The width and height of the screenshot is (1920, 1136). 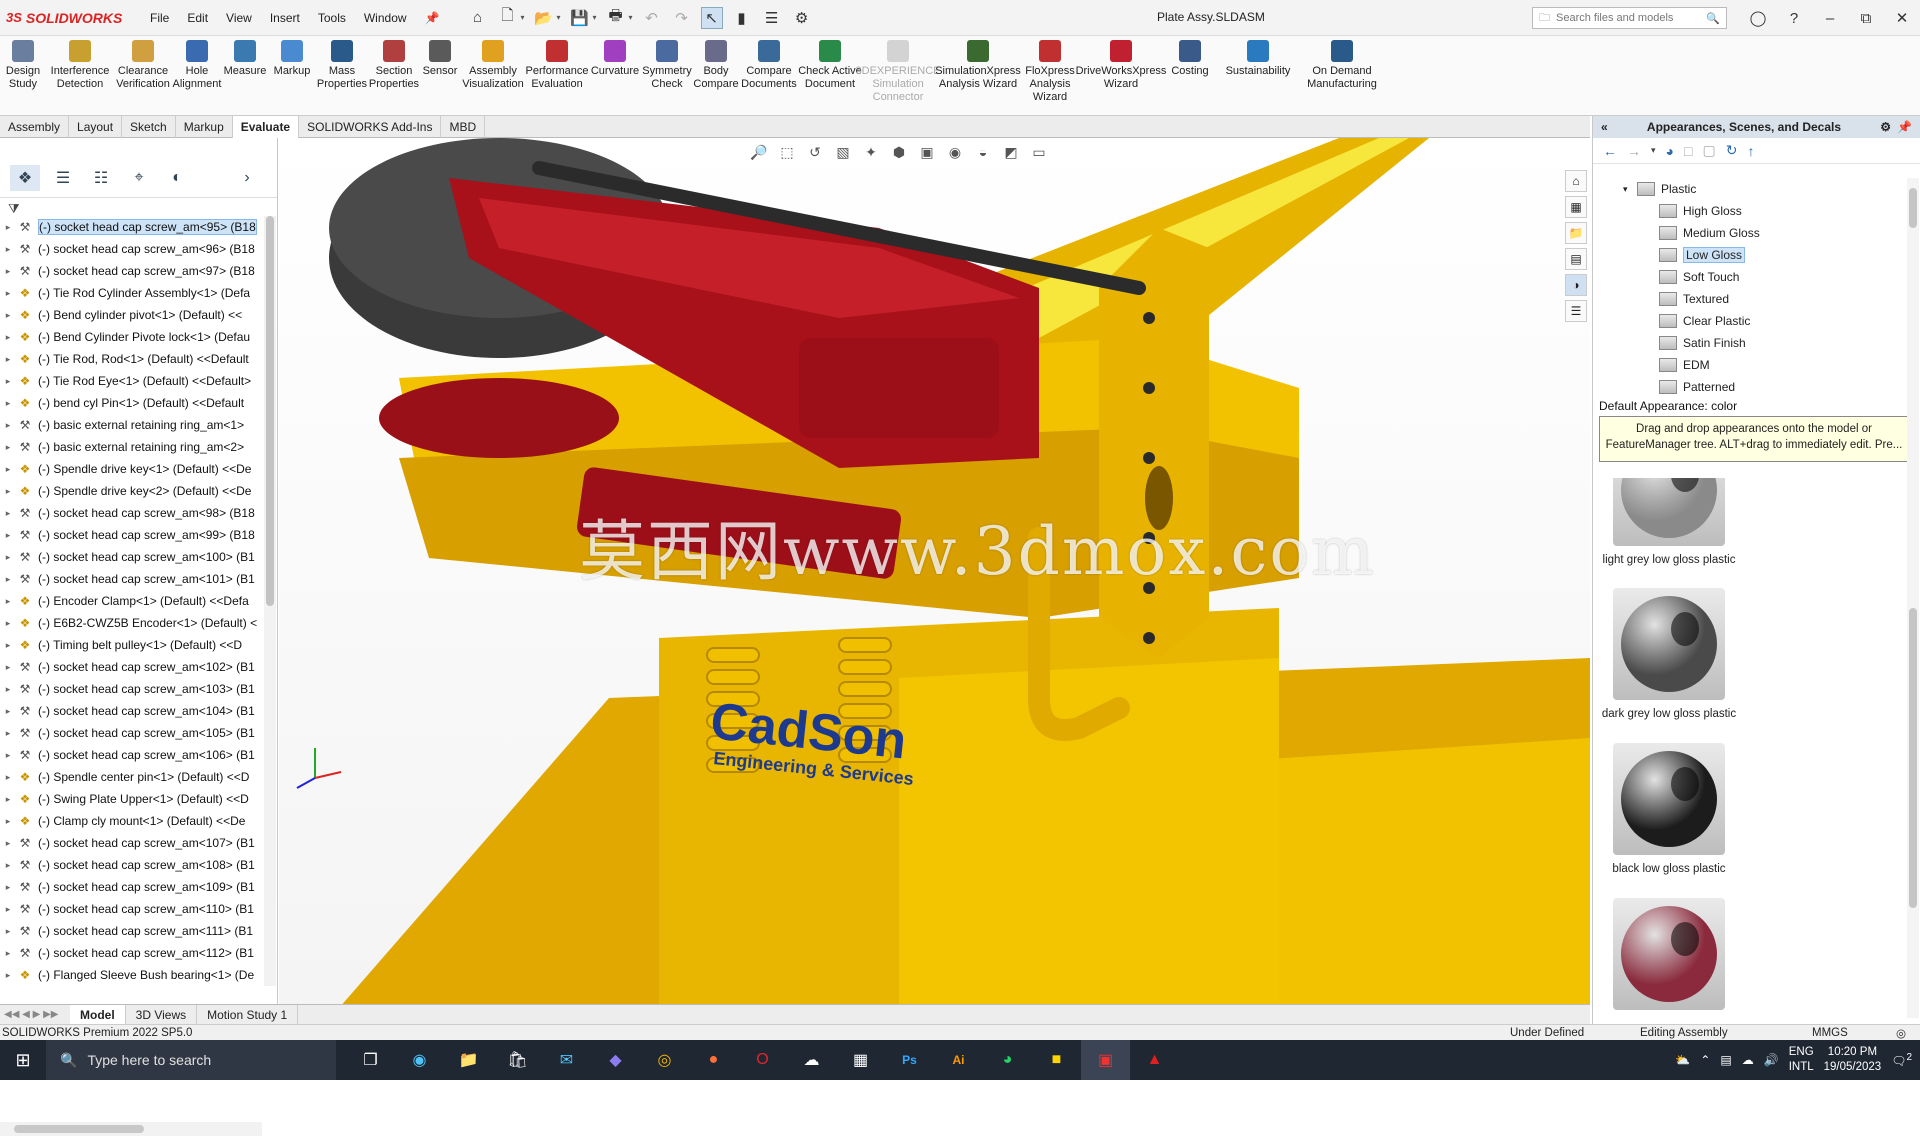 What do you see at coordinates (1713, 18) in the screenshot?
I see `search-icon: 🔍` at bounding box center [1713, 18].